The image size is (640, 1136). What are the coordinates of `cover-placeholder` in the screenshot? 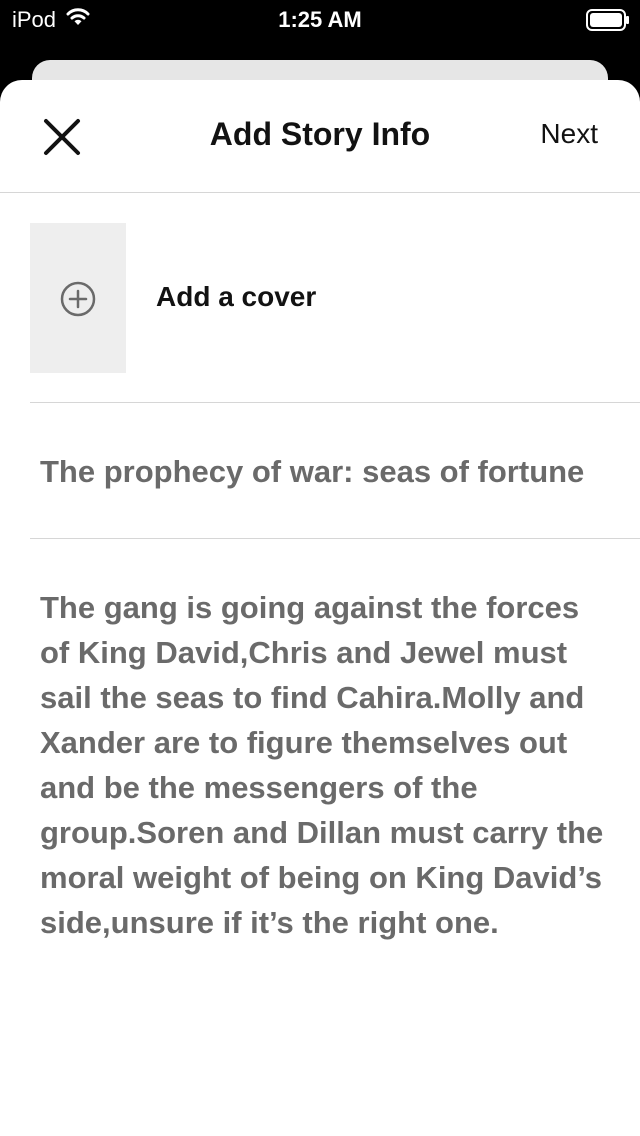 It's located at (78, 298).